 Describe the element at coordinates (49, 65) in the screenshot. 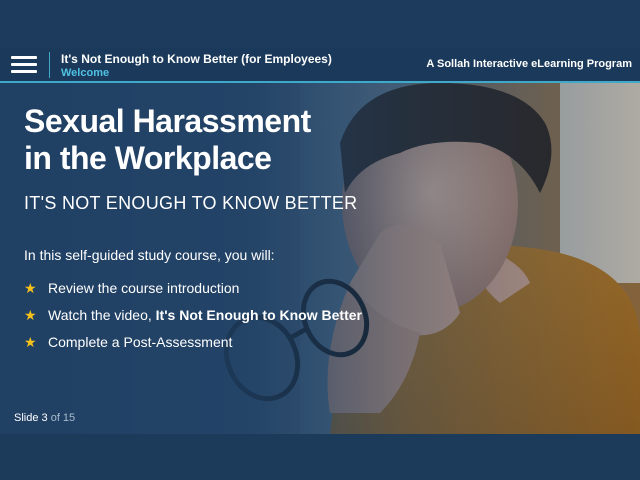

I see `header-divider` at that location.